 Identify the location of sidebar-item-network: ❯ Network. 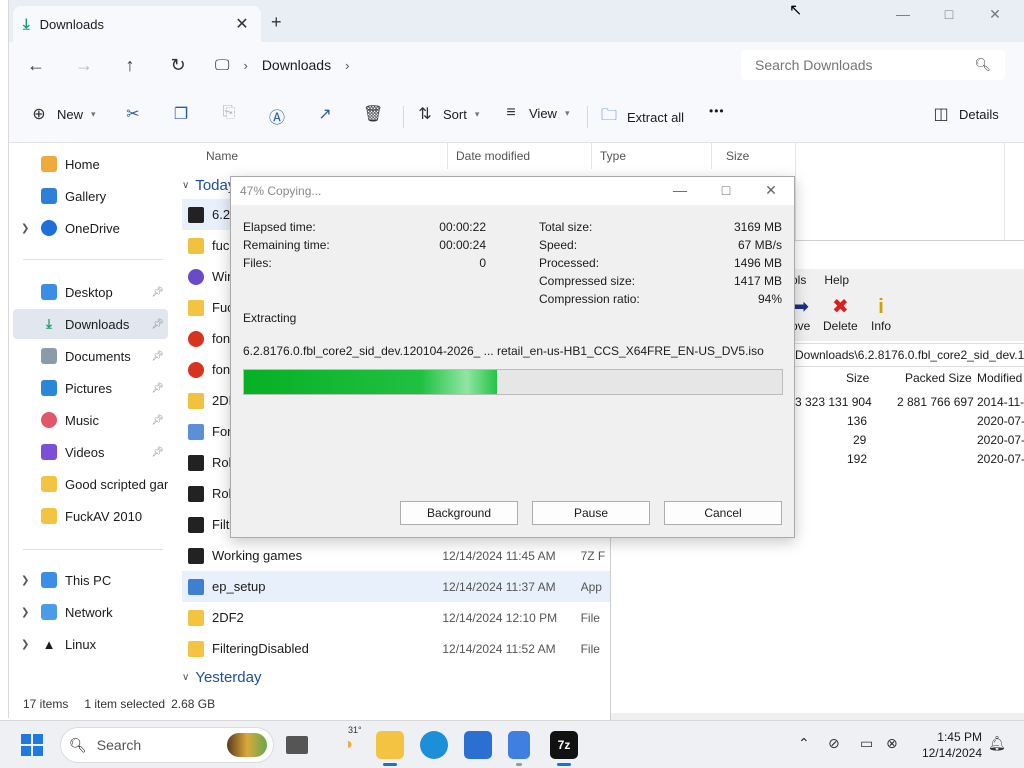
(90, 612).